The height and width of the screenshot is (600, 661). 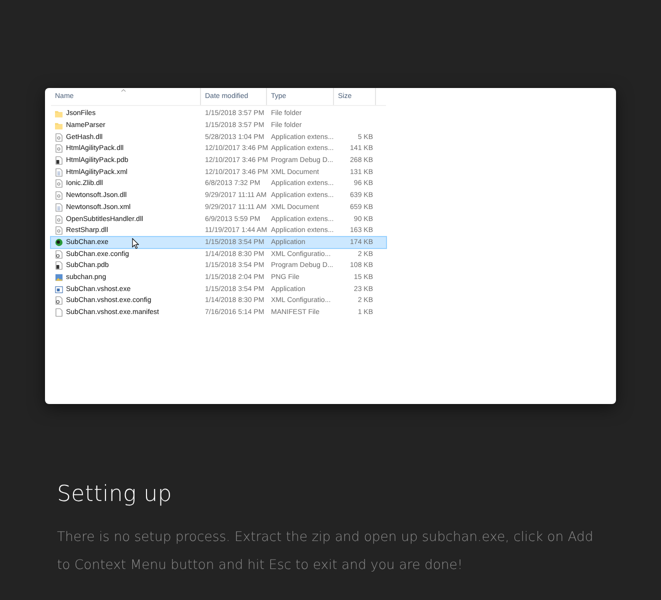 I want to click on image-file-icon, so click(x=59, y=277).